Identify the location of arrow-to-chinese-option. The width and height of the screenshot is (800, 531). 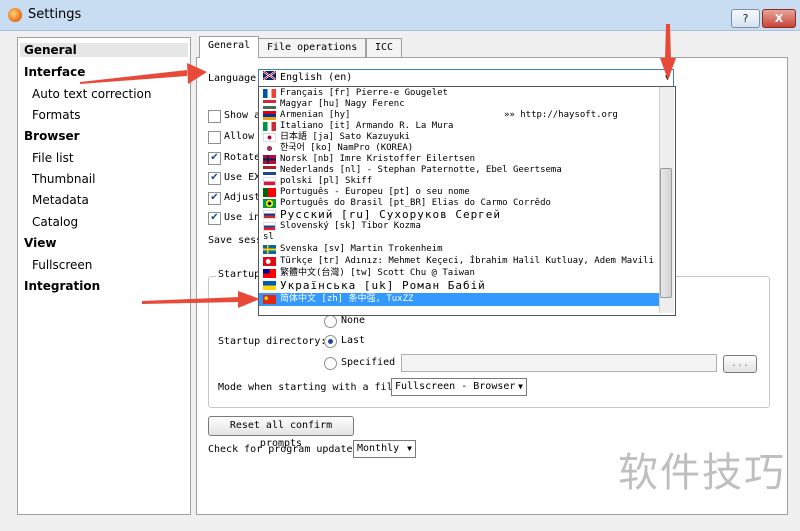
(201, 299).